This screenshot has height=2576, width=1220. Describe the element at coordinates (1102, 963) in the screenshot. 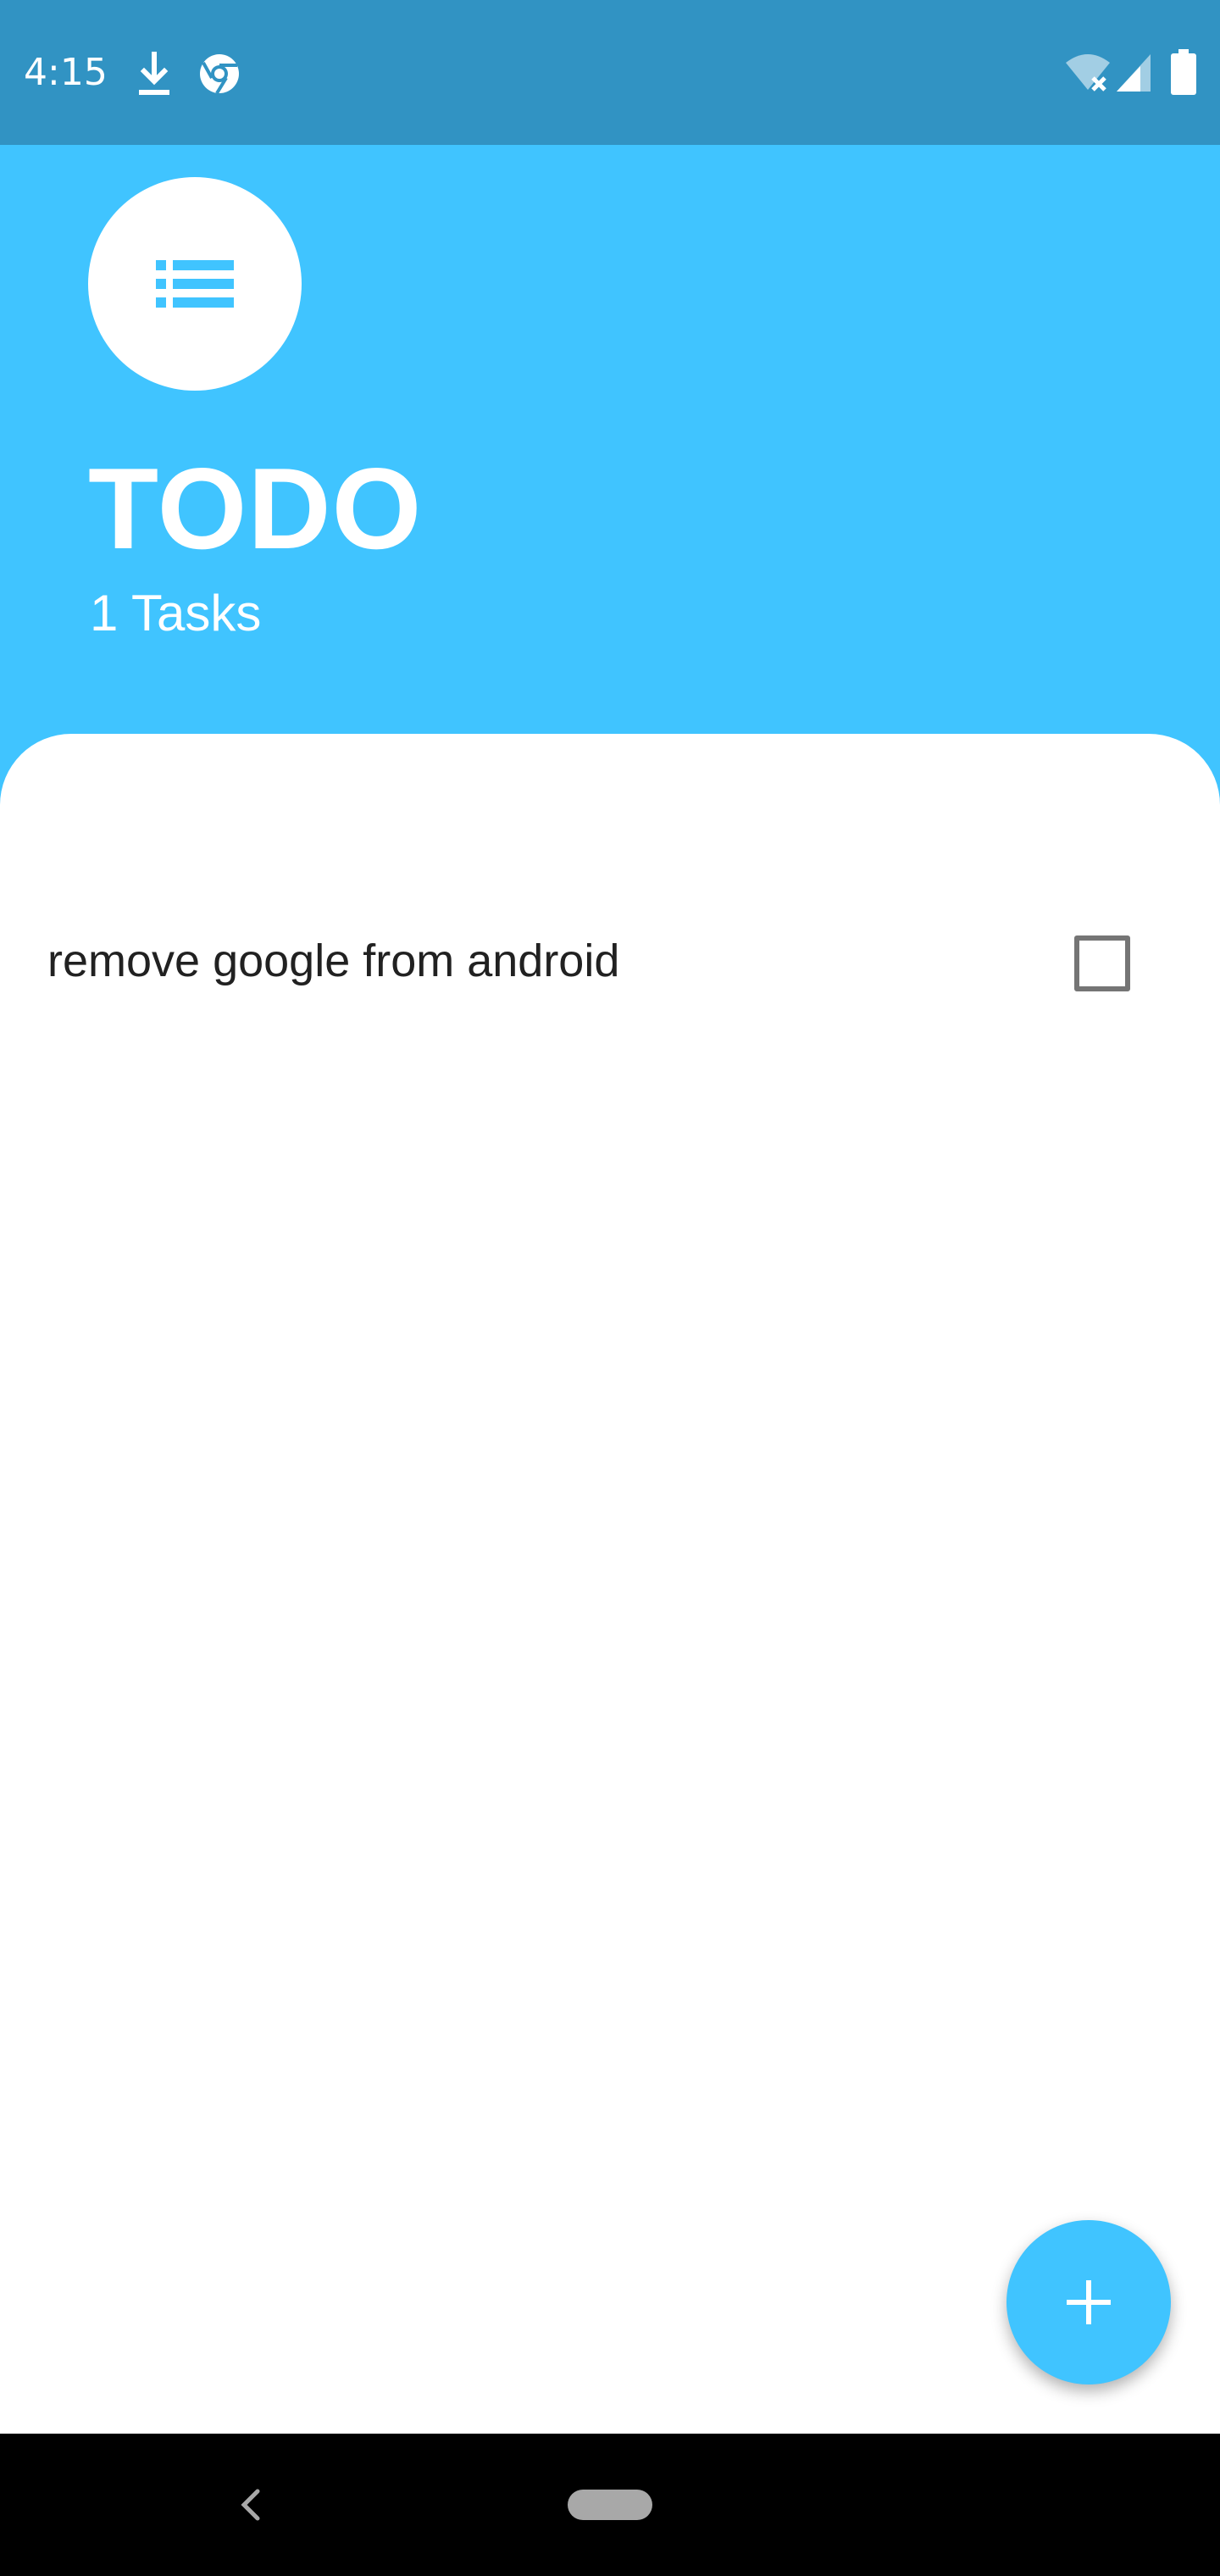

I see `task-checkbox` at that location.